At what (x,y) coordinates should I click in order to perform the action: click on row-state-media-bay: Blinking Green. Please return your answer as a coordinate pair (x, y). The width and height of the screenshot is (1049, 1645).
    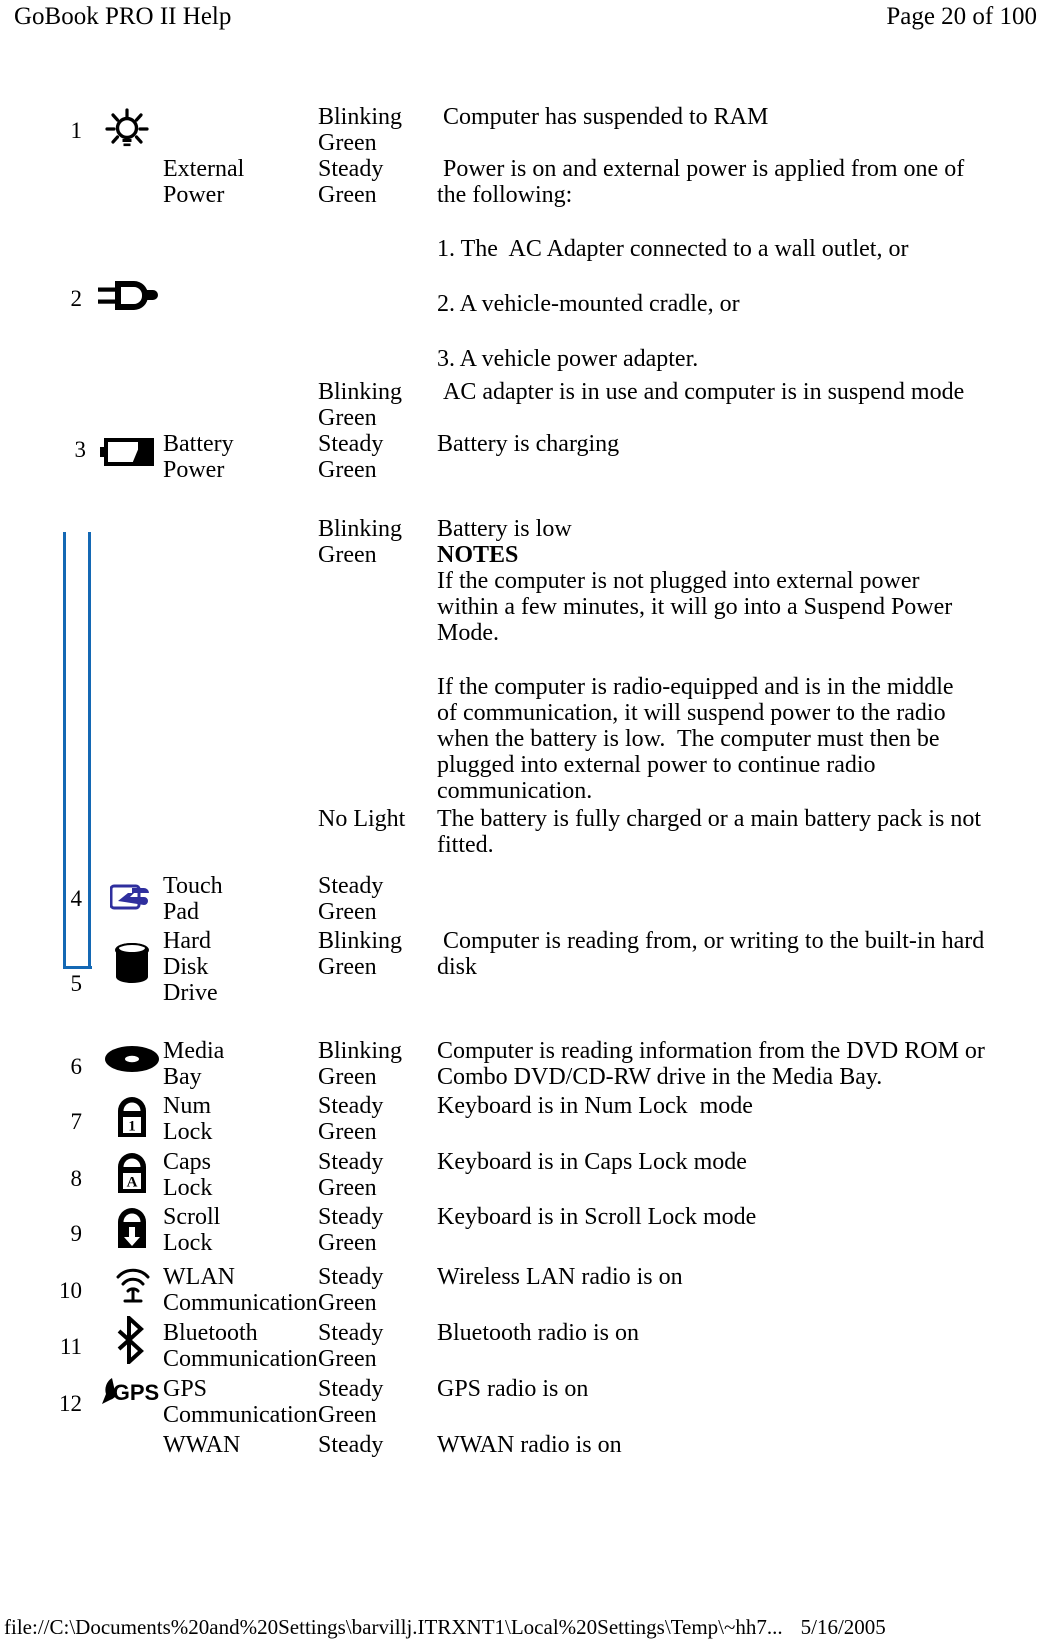
    Looking at the image, I should click on (360, 1064).